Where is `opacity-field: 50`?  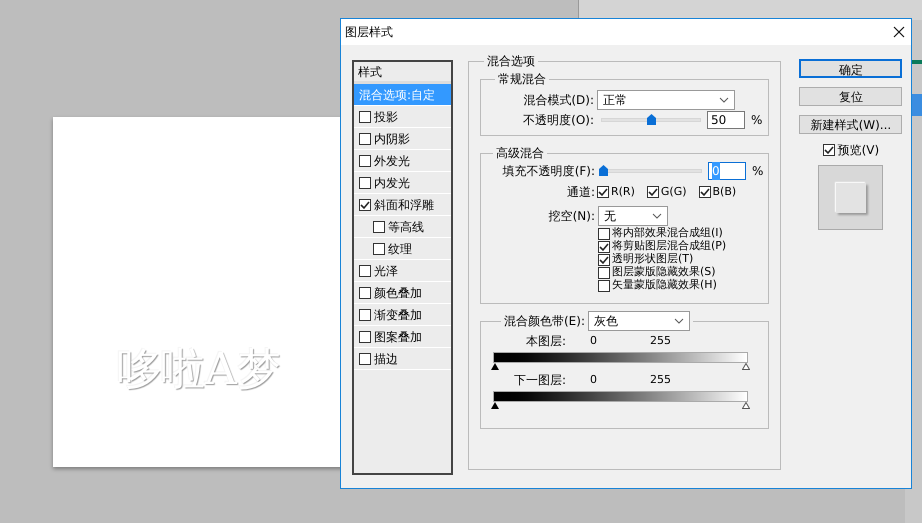
opacity-field: 50 is located at coordinates (726, 120).